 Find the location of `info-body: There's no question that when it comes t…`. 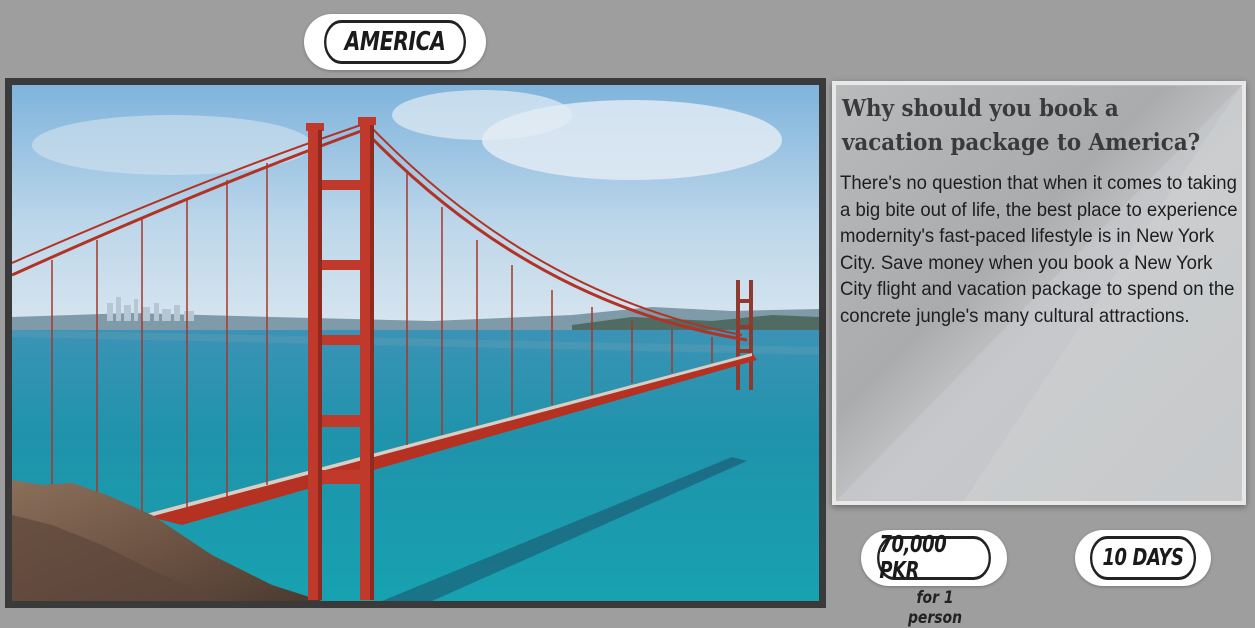

info-body: There's no question that when it comes t… is located at coordinates (1039, 249).